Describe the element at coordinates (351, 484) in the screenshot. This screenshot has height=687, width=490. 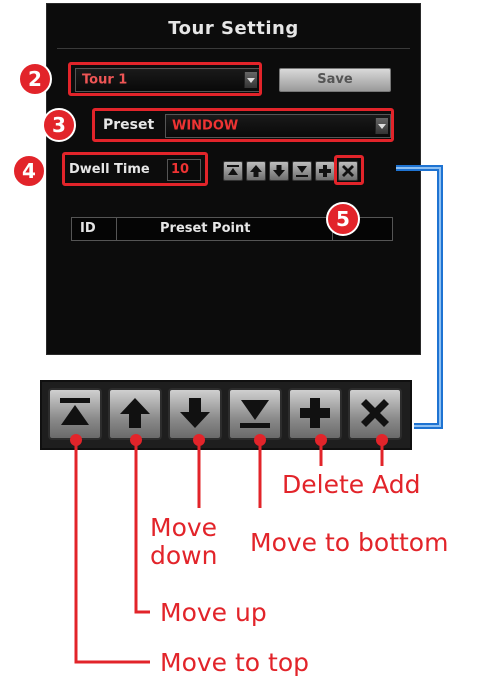
I see `label-delete-add: Delete Add` at that location.